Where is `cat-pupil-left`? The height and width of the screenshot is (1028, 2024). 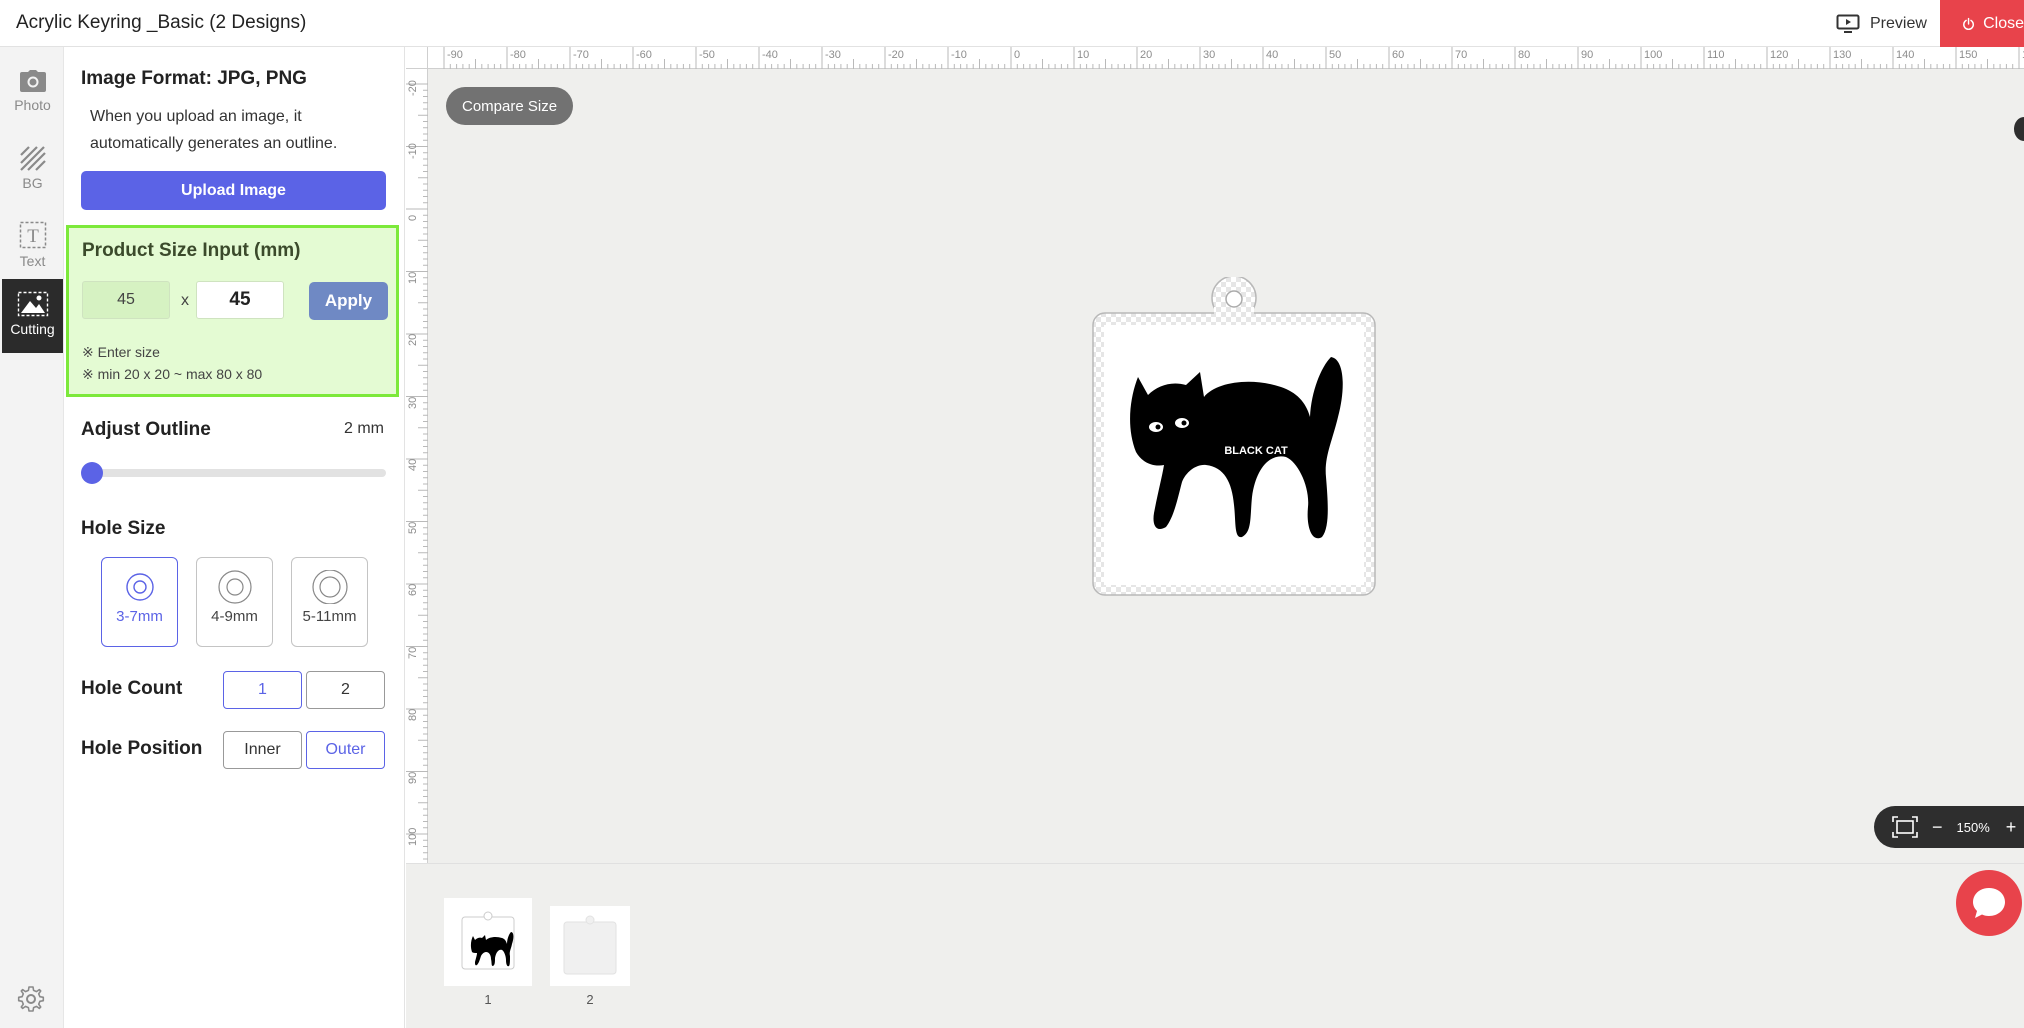 cat-pupil-left is located at coordinates (1158, 427).